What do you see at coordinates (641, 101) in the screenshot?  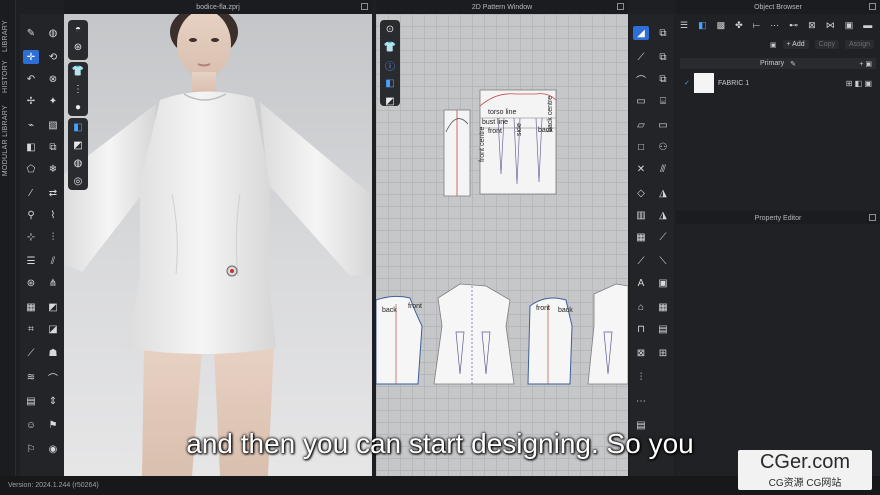 I see `edit-curvature-icon: ▭` at bounding box center [641, 101].